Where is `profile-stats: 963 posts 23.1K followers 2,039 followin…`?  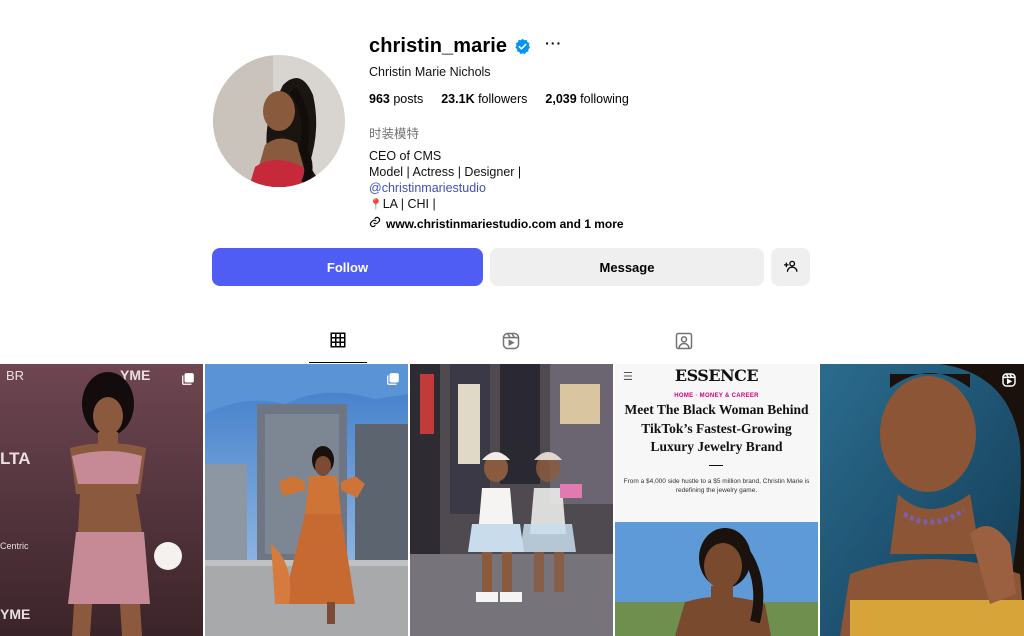 profile-stats: 963 posts 23.1K followers 2,039 followin… is located at coordinates (619, 99).